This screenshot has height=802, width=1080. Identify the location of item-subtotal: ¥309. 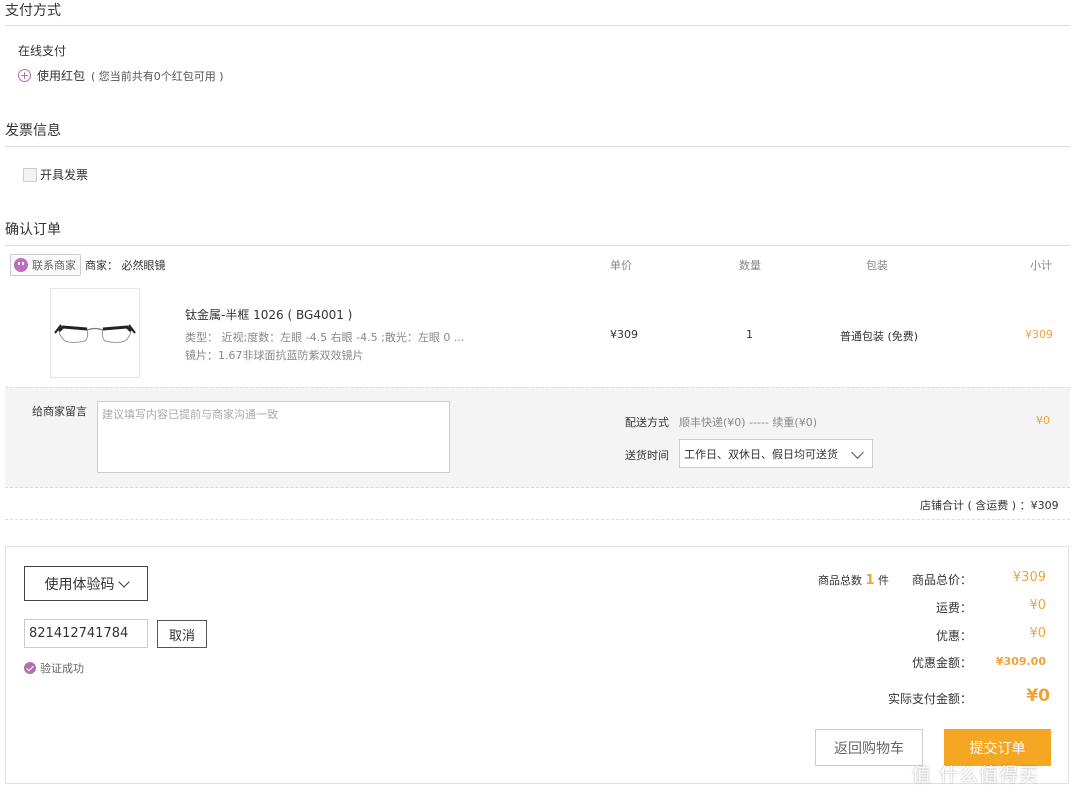
(1039, 334).